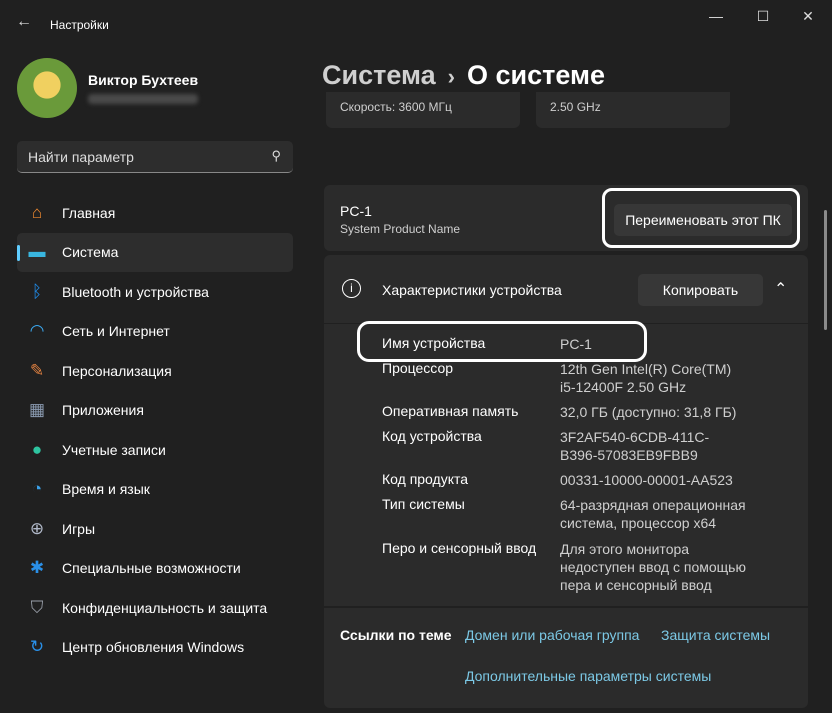 This screenshot has height=713, width=832. What do you see at coordinates (37, 212) in the screenshot?
I see `home-icon: ⌂` at bounding box center [37, 212].